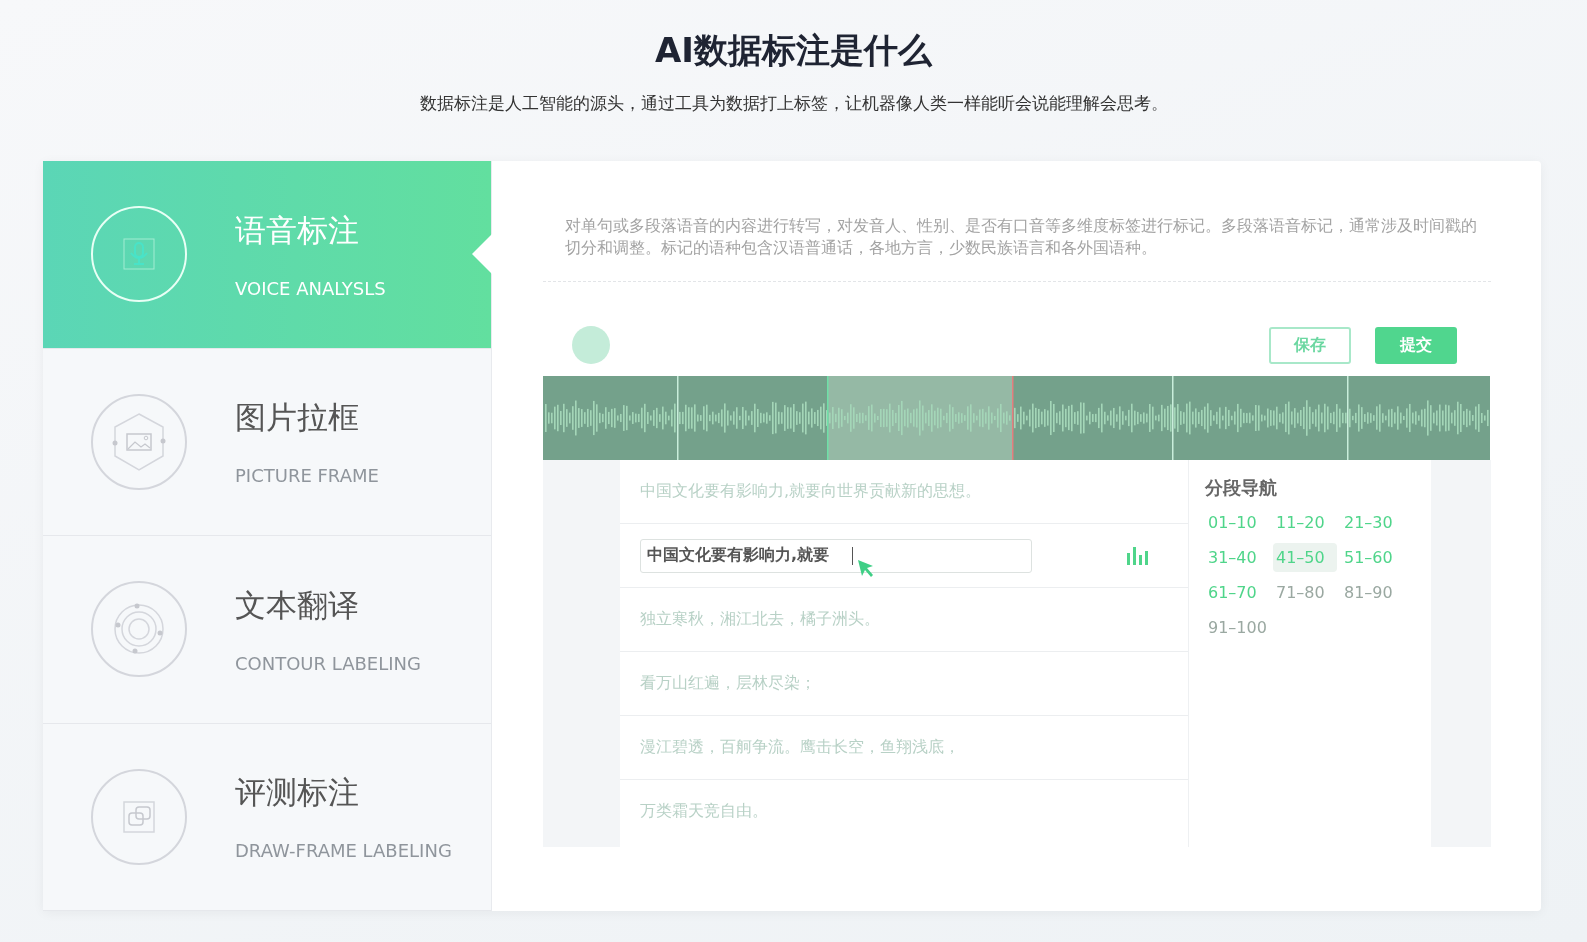 The height and width of the screenshot is (942, 1587). I want to click on category-tab: 图片拉框 PICTURE FRAME, so click(267, 442).